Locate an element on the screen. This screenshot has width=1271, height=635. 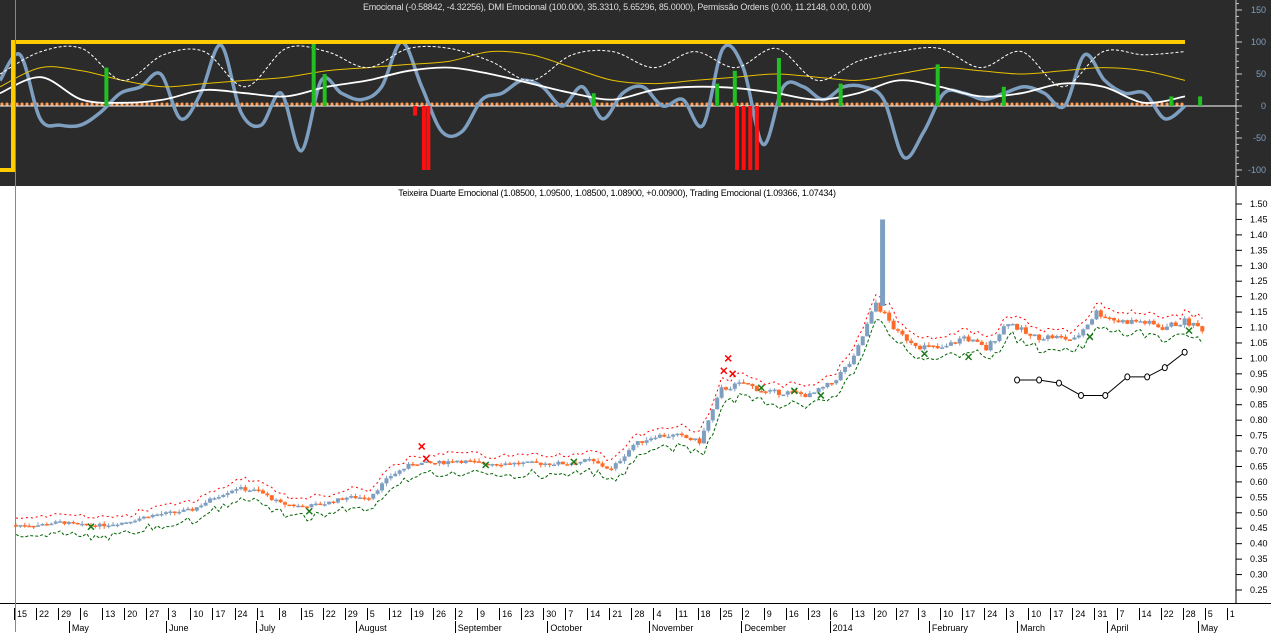
month-label: September is located at coordinates (478, 627).